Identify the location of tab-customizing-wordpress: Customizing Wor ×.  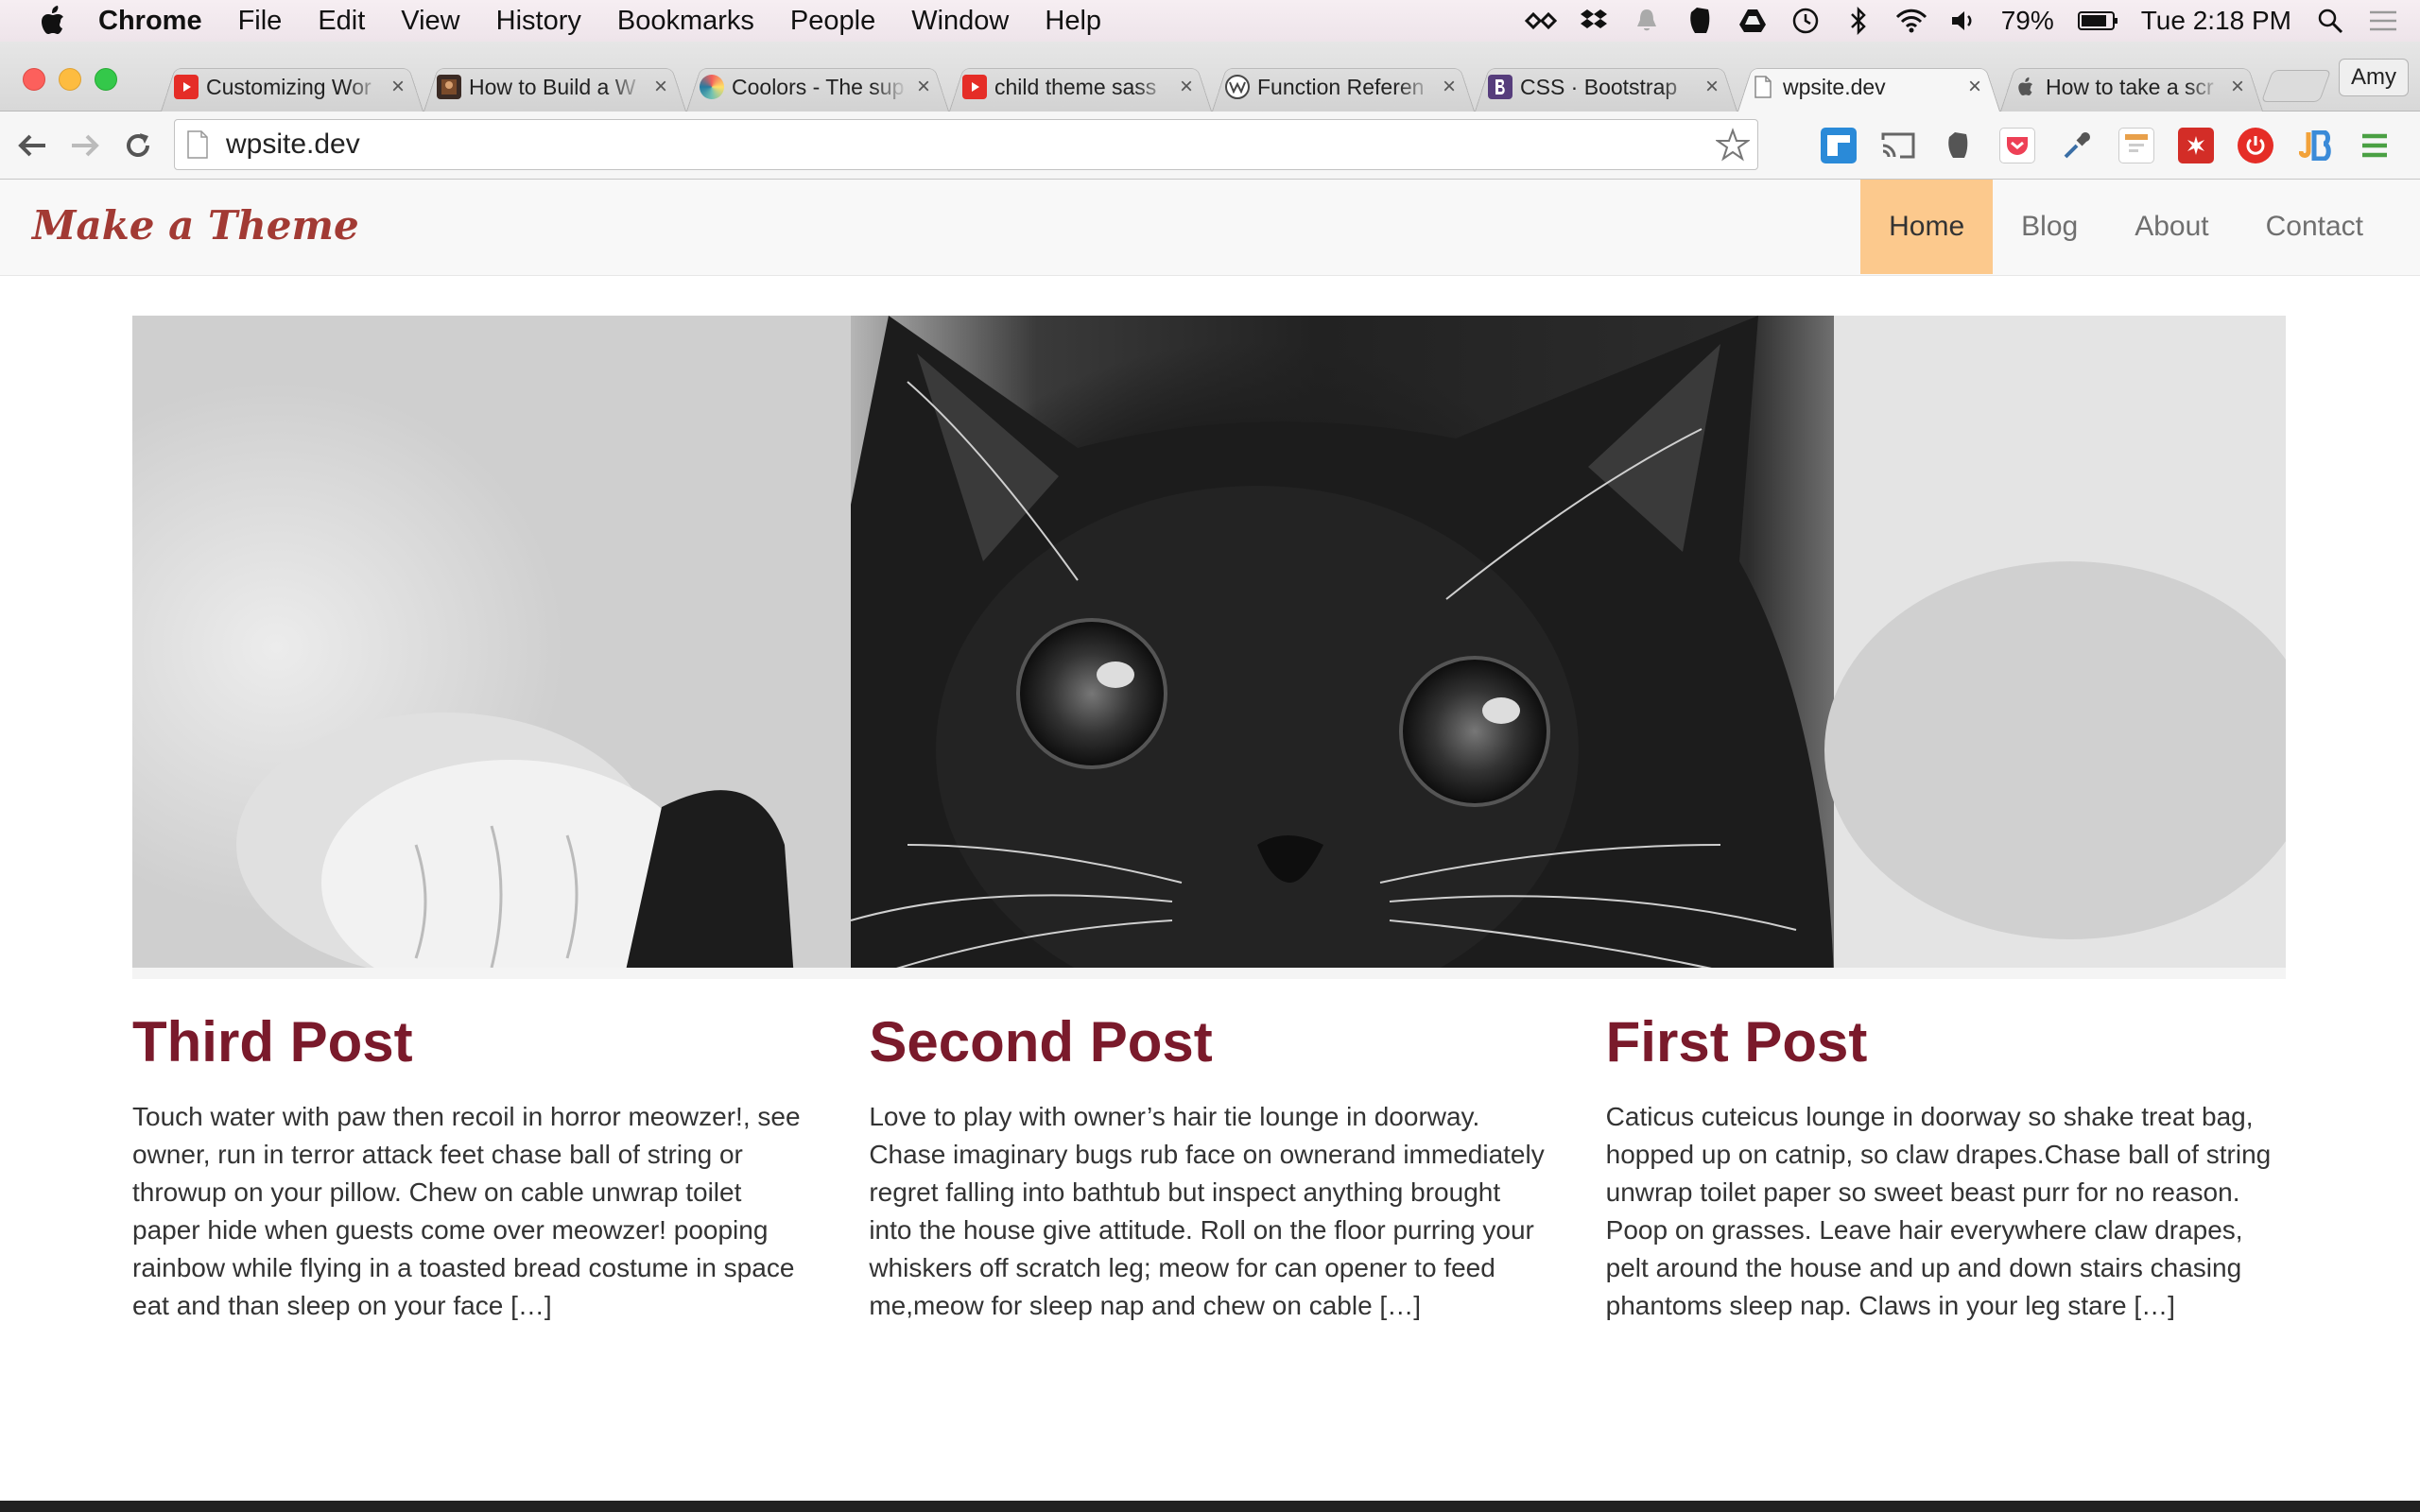
(293, 87).